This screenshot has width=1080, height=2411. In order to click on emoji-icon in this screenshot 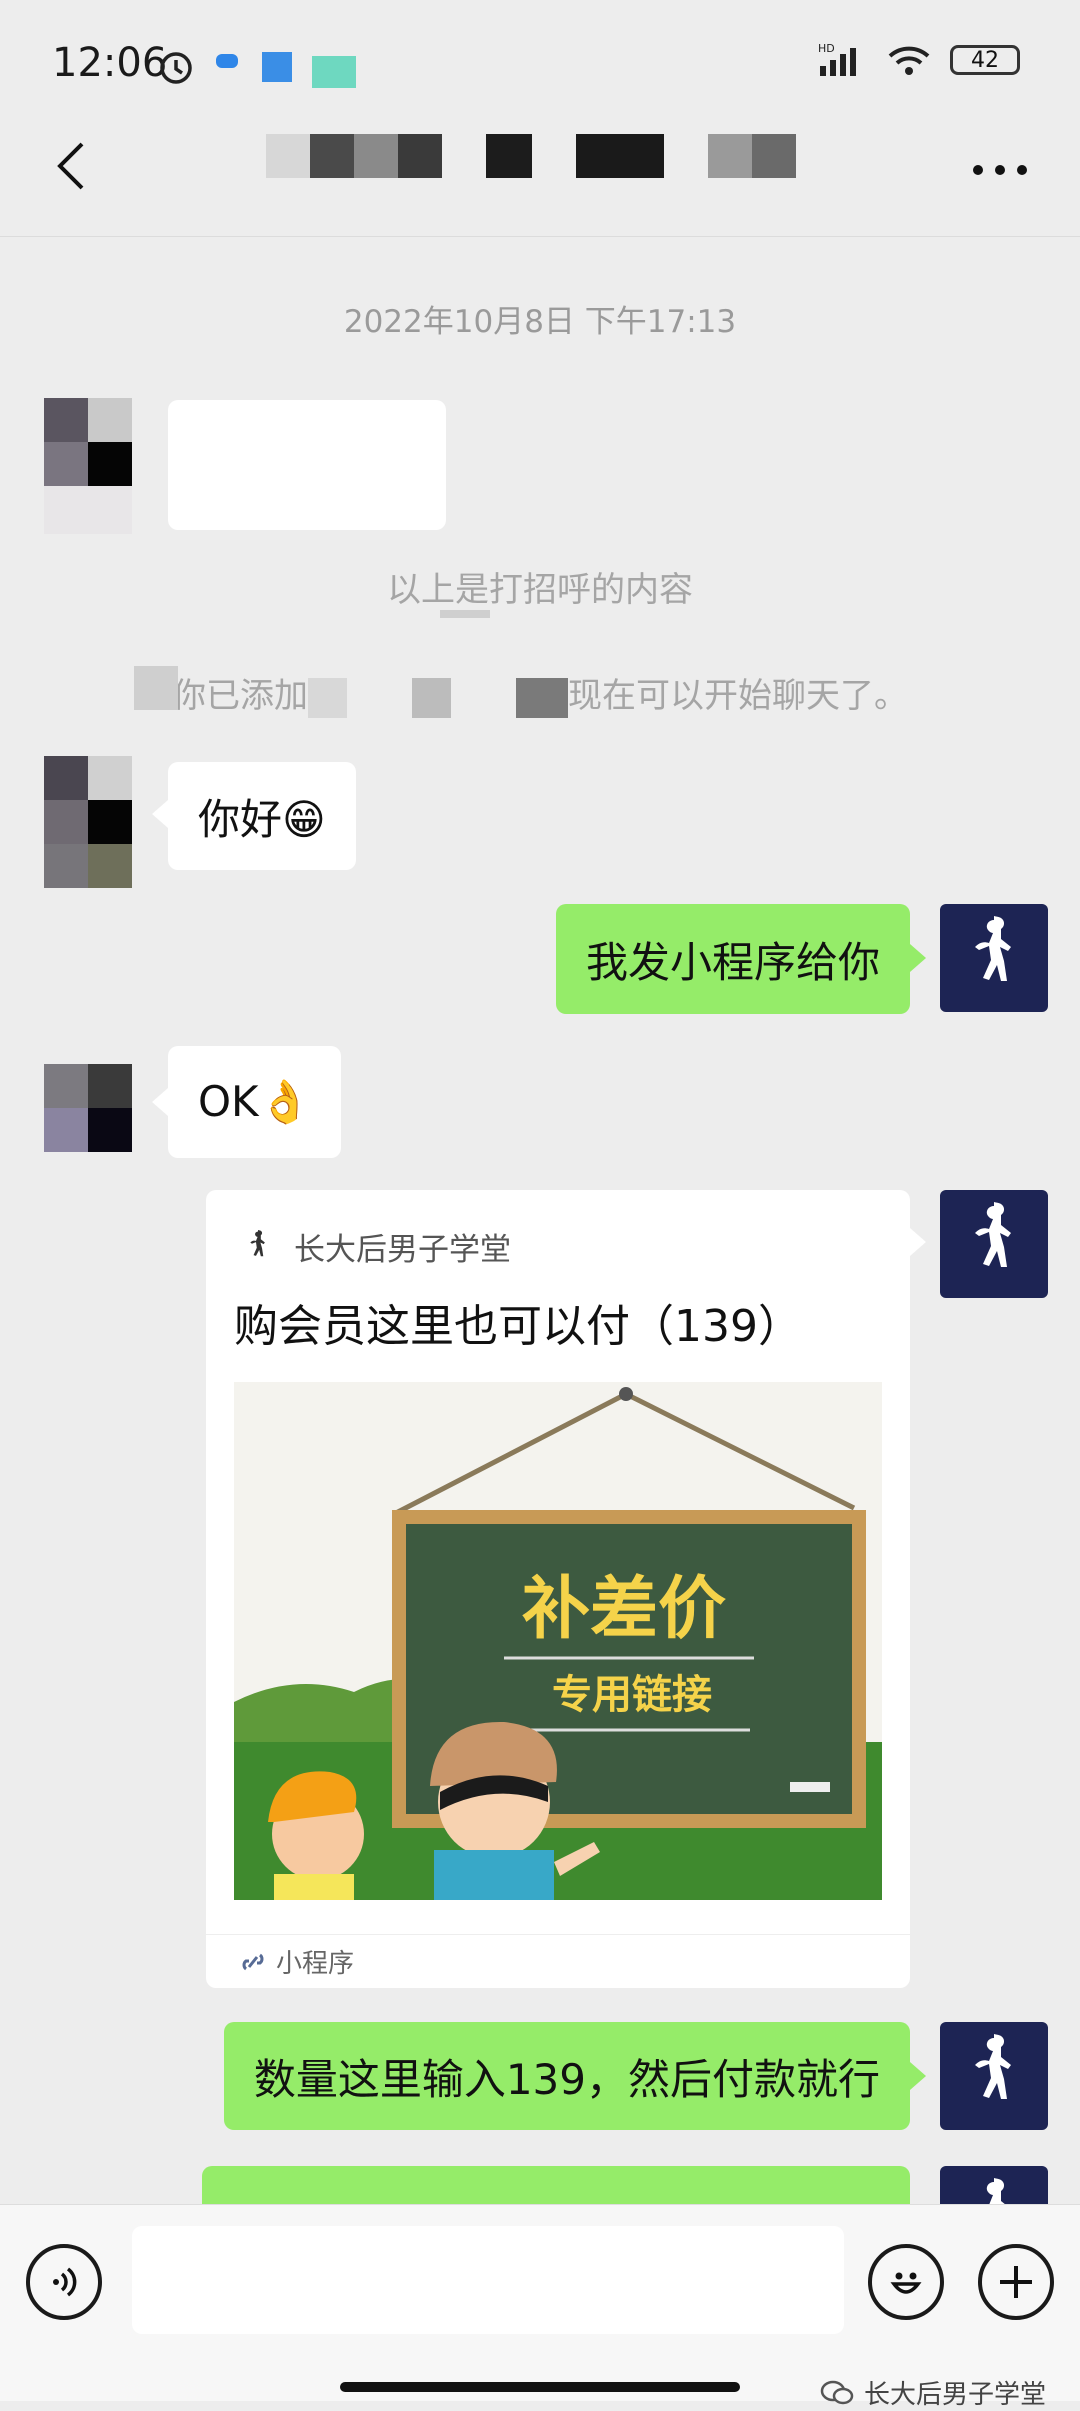, I will do `click(906, 2283)`.